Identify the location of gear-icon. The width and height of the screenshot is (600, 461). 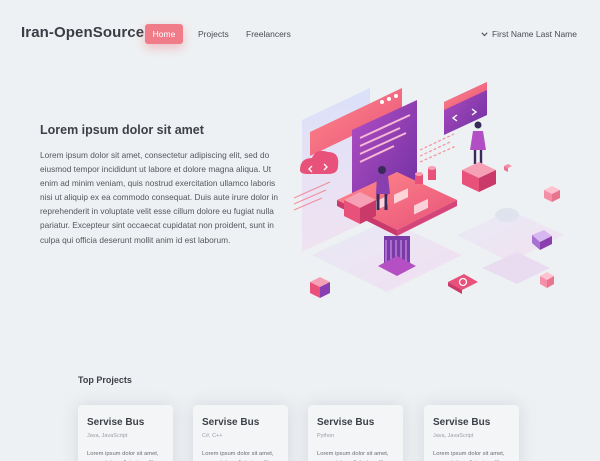
(507, 215).